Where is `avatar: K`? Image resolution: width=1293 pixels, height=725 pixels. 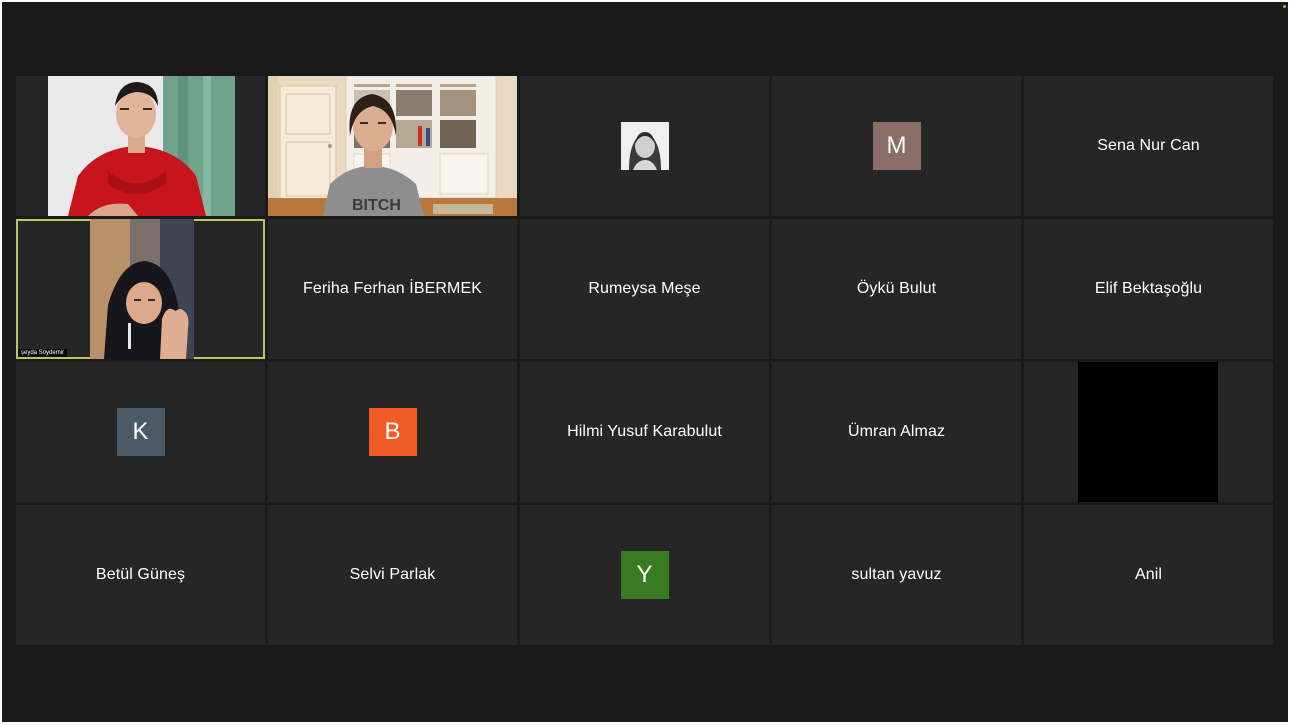
avatar: K is located at coordinates (140, 432).